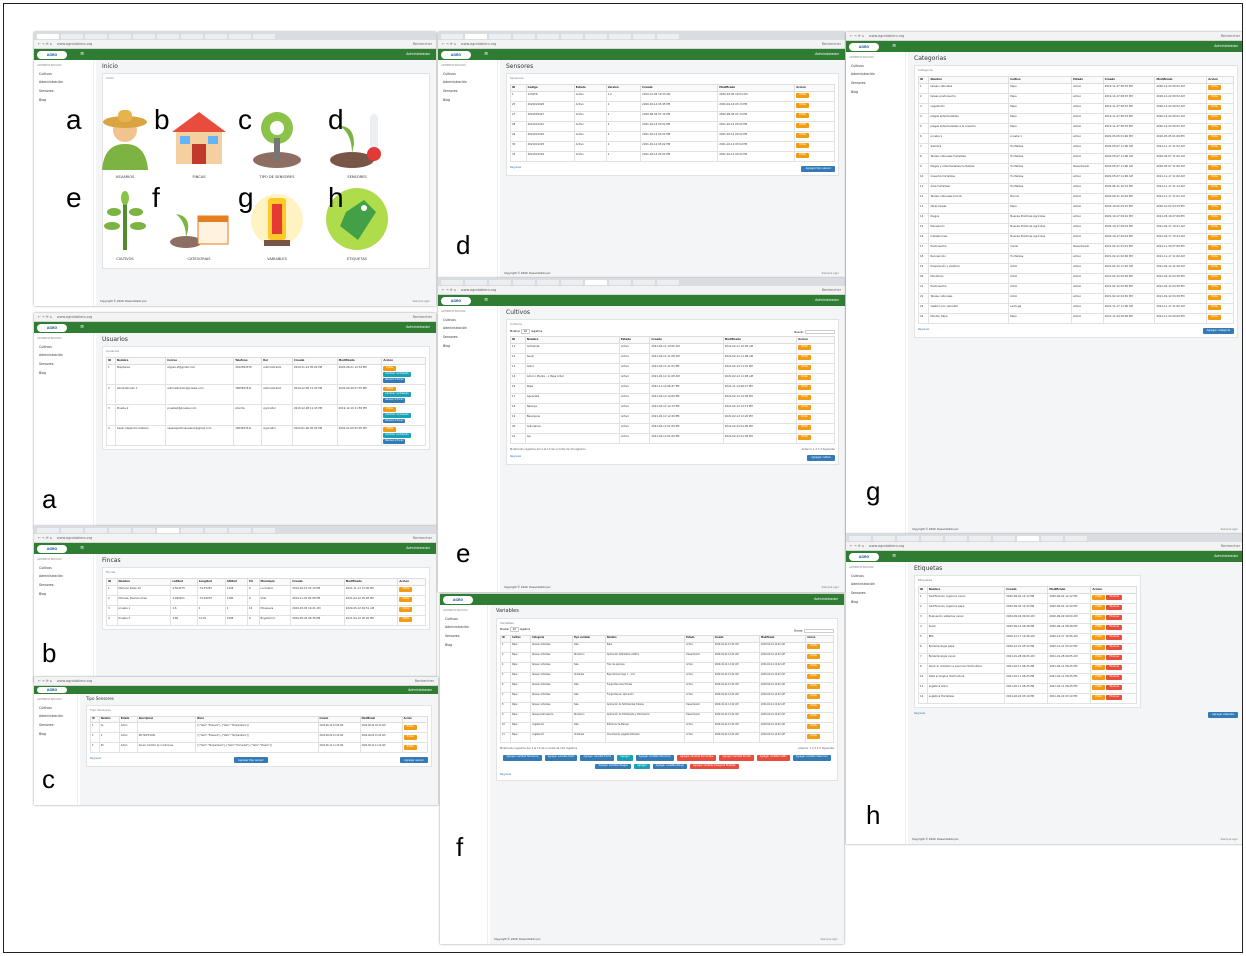 This screenshot has width=1246, height=956. What do you see at coordinates (669, 766) in the screenshot?
I see `add-variable-button: Agregar variable Rango` at bounding box center [669, 766].